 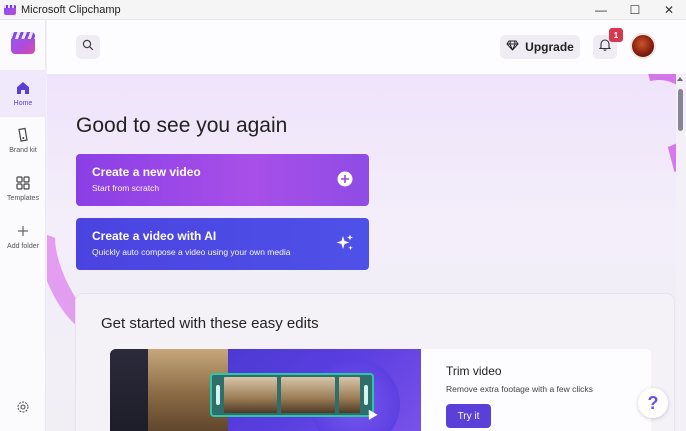 I want to click on trim-filmstrip, so click(x=292, y=395).